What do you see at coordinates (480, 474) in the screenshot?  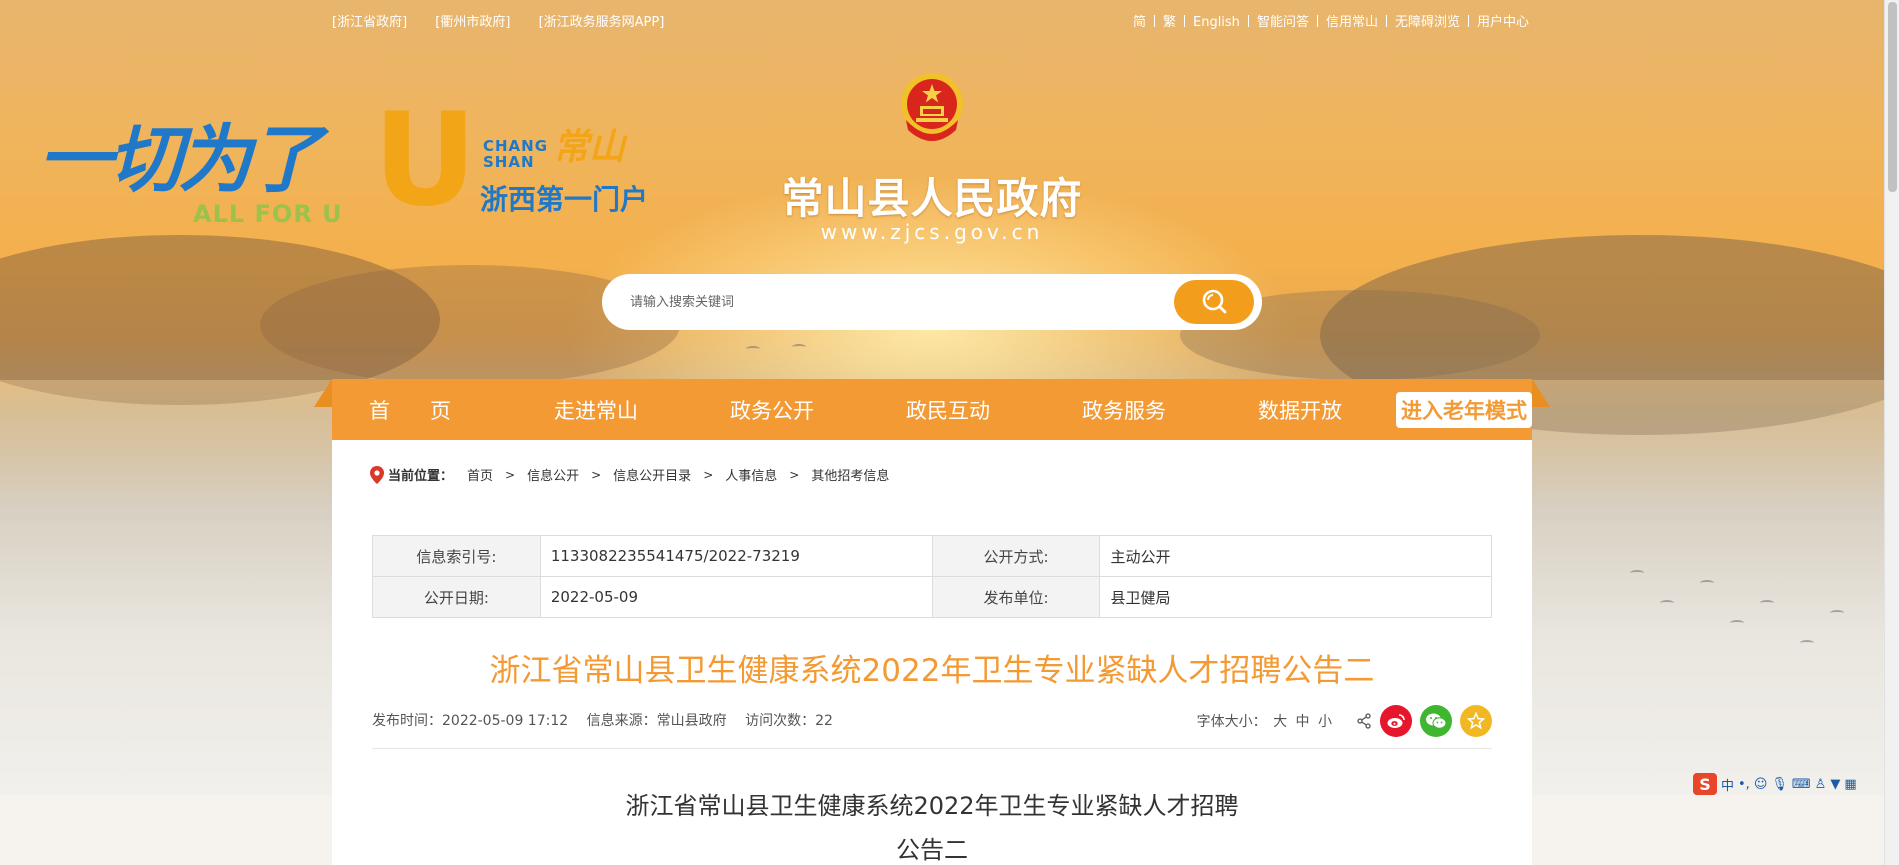 I see `breadcrumb-home: 首页` at bounding box center [480, 474].